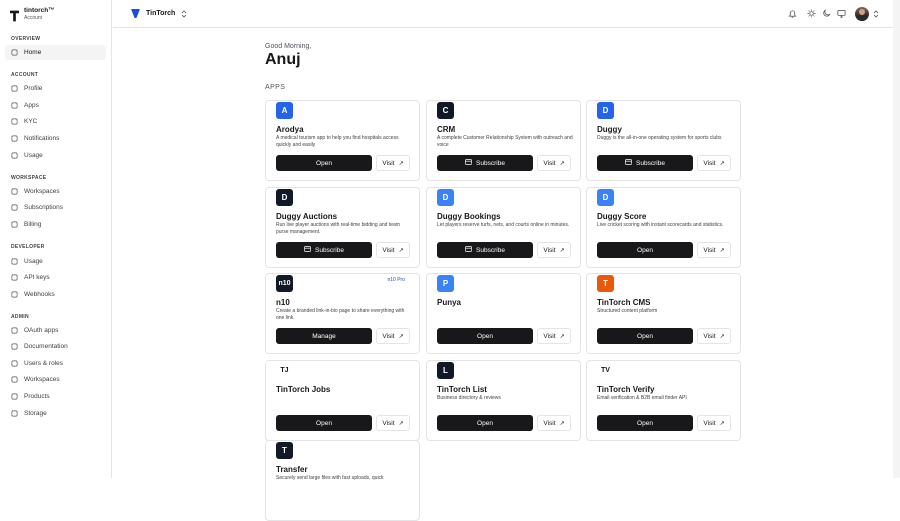 Image resolution: width=900 pixels, height=521 pixels. What do you see at coordinates (55, 396) in the screenshot?
I see `sidebar-item-products: Products` at bounding box center [55, 396].